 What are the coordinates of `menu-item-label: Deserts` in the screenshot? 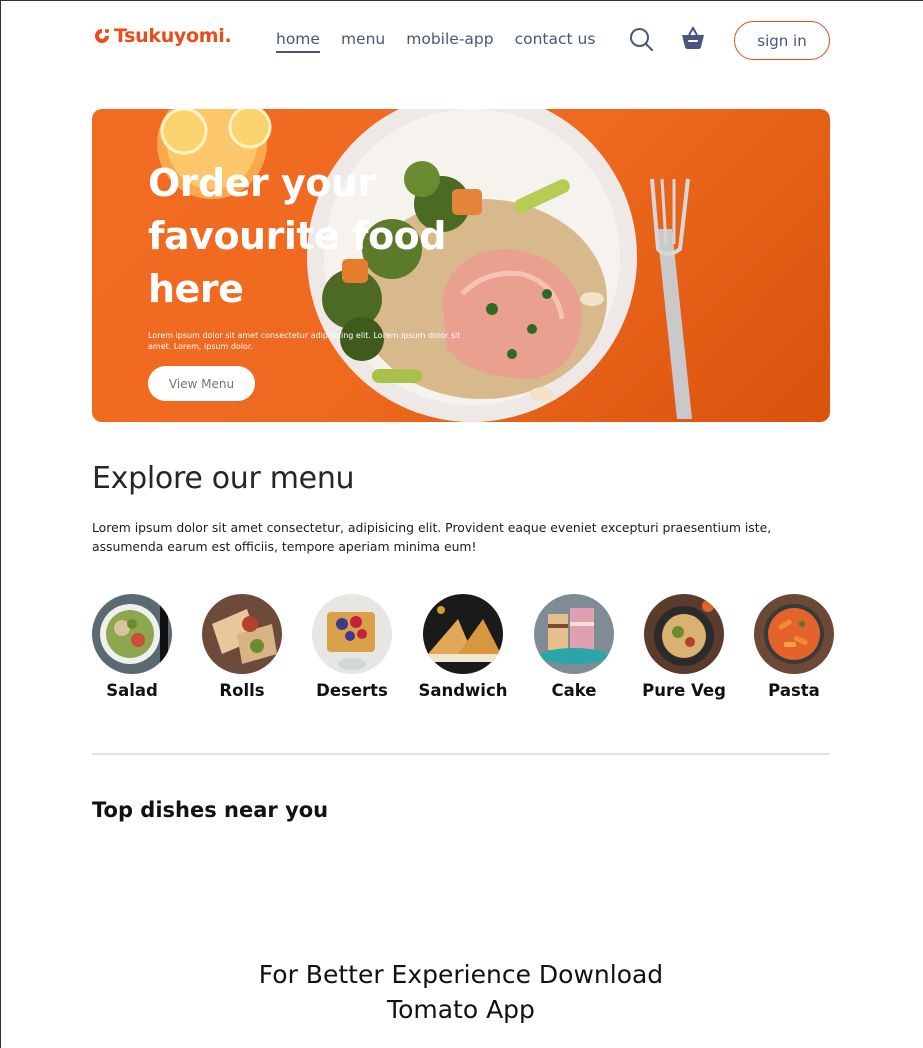 It's located at (352, 690).